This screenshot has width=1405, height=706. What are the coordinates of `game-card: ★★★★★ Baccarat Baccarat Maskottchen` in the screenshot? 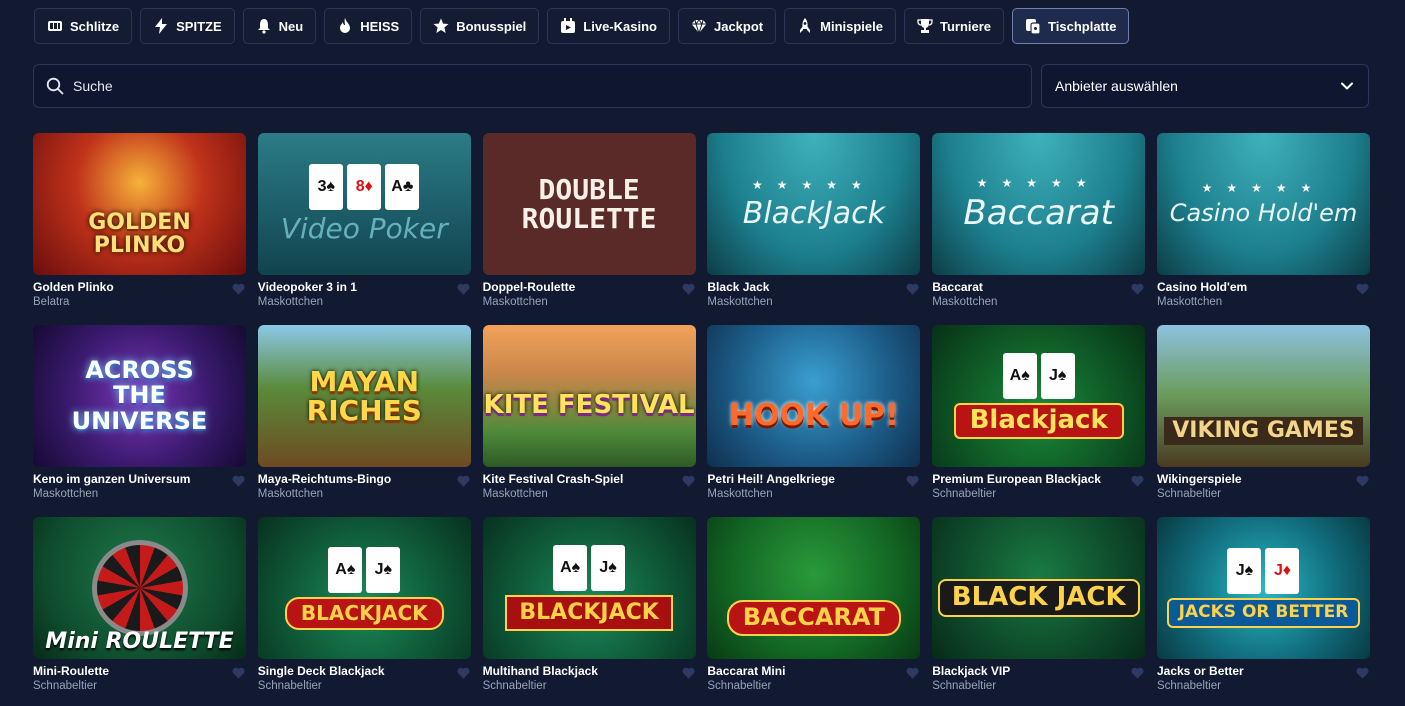 It's located at (1039, 220).